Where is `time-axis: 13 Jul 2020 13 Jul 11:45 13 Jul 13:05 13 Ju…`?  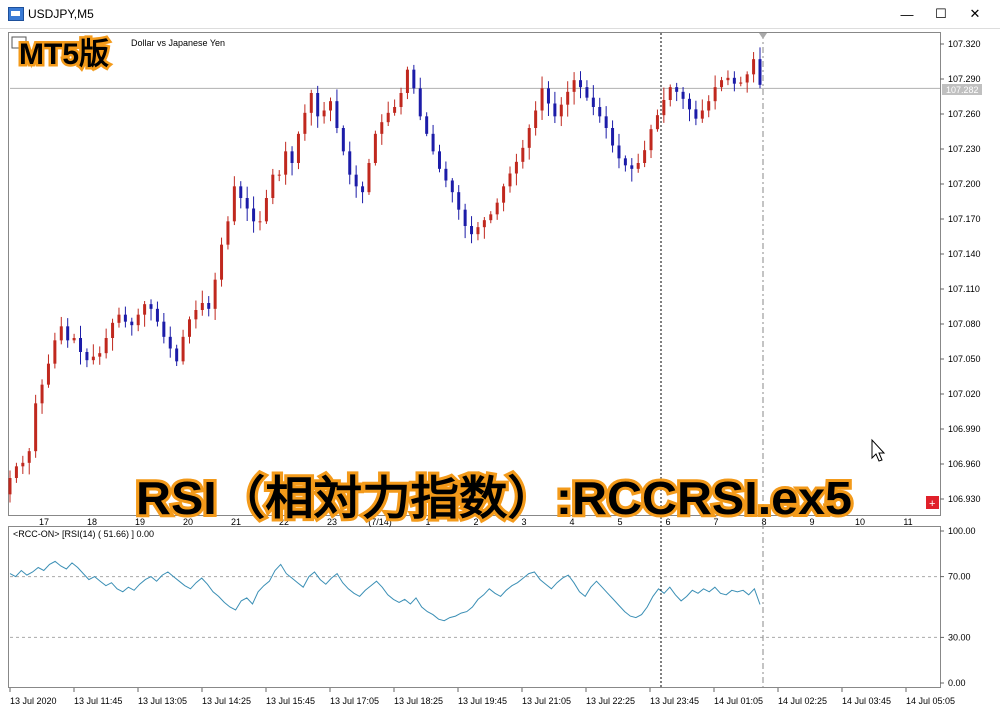
time-axis: 13 Jul 2020 13 Jul 11:45 13 Jul 13:05 13 Ju… is located at coordinates (482, 697).